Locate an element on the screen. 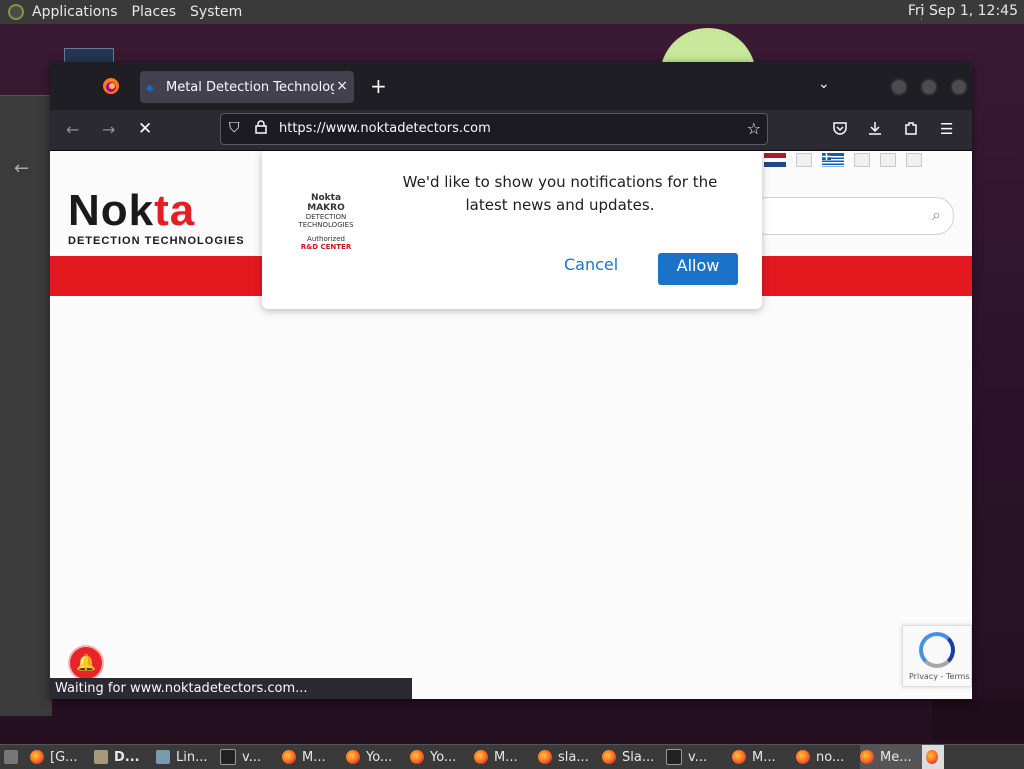 The width and height of the screenshot is (1024, 769). flag-greece-icon is located at coordinates (833, 160).